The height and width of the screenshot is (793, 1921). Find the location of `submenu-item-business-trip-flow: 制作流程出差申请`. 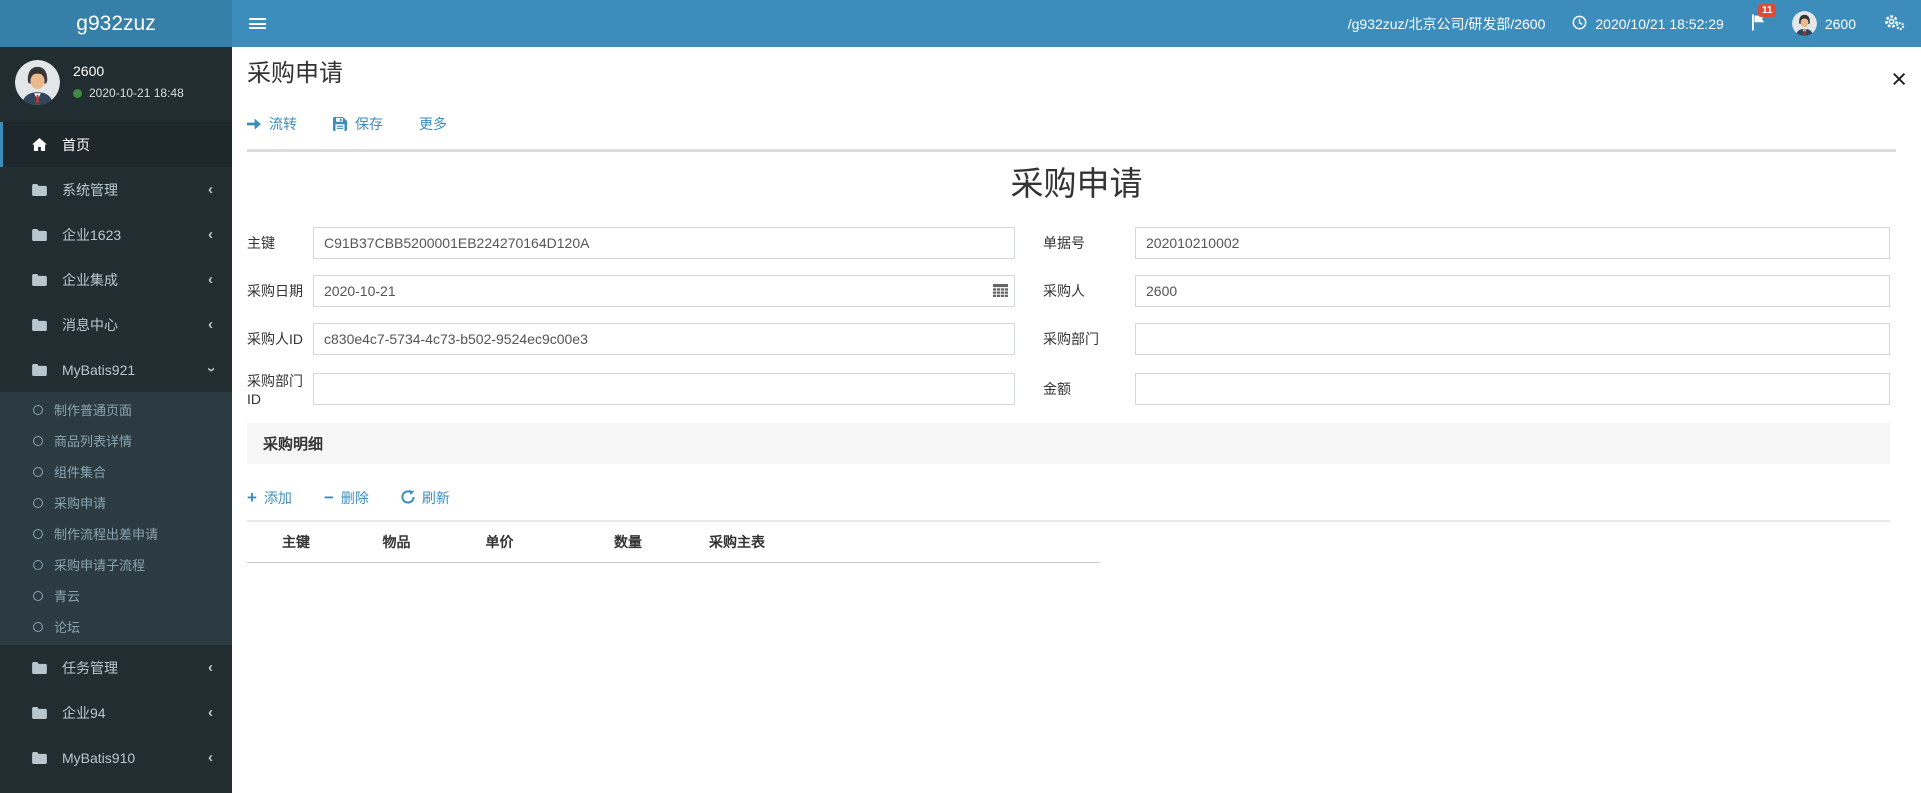

submenu-item-business-trip-flow: 制作流程出差申请 is located at coordinates (116, 533).